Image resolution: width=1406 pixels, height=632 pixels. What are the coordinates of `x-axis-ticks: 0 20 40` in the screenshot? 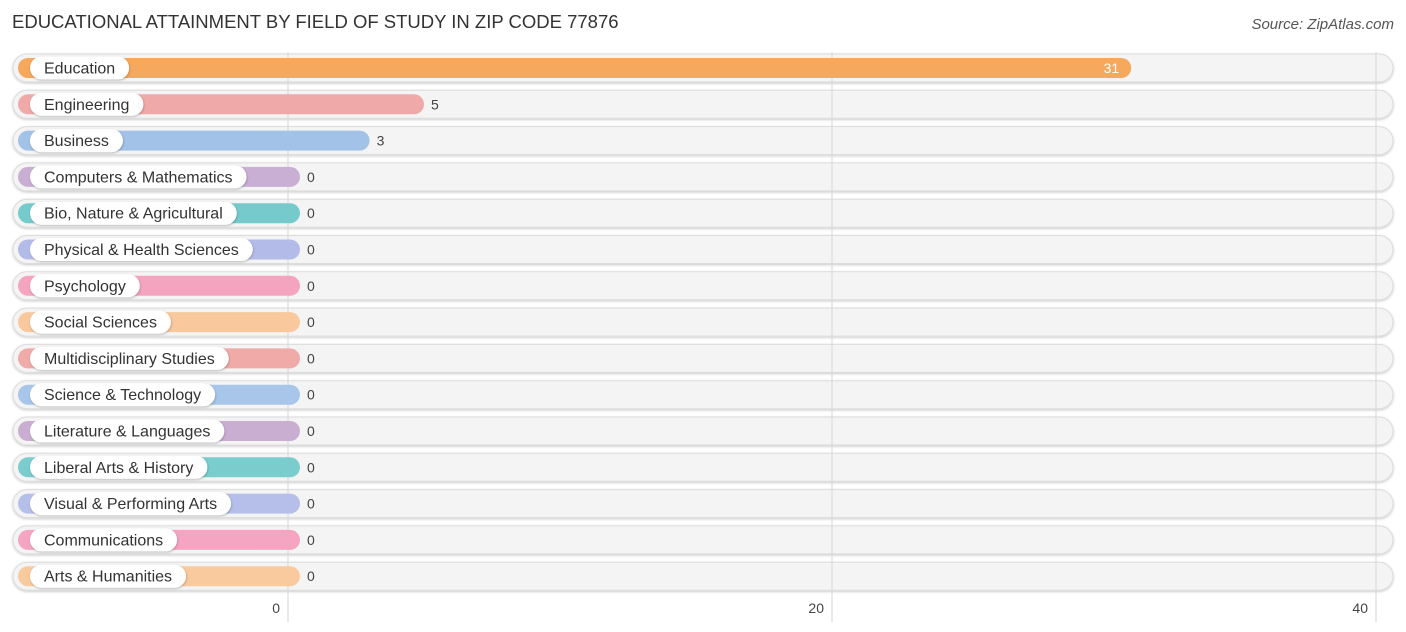 It's located at (820, 608).